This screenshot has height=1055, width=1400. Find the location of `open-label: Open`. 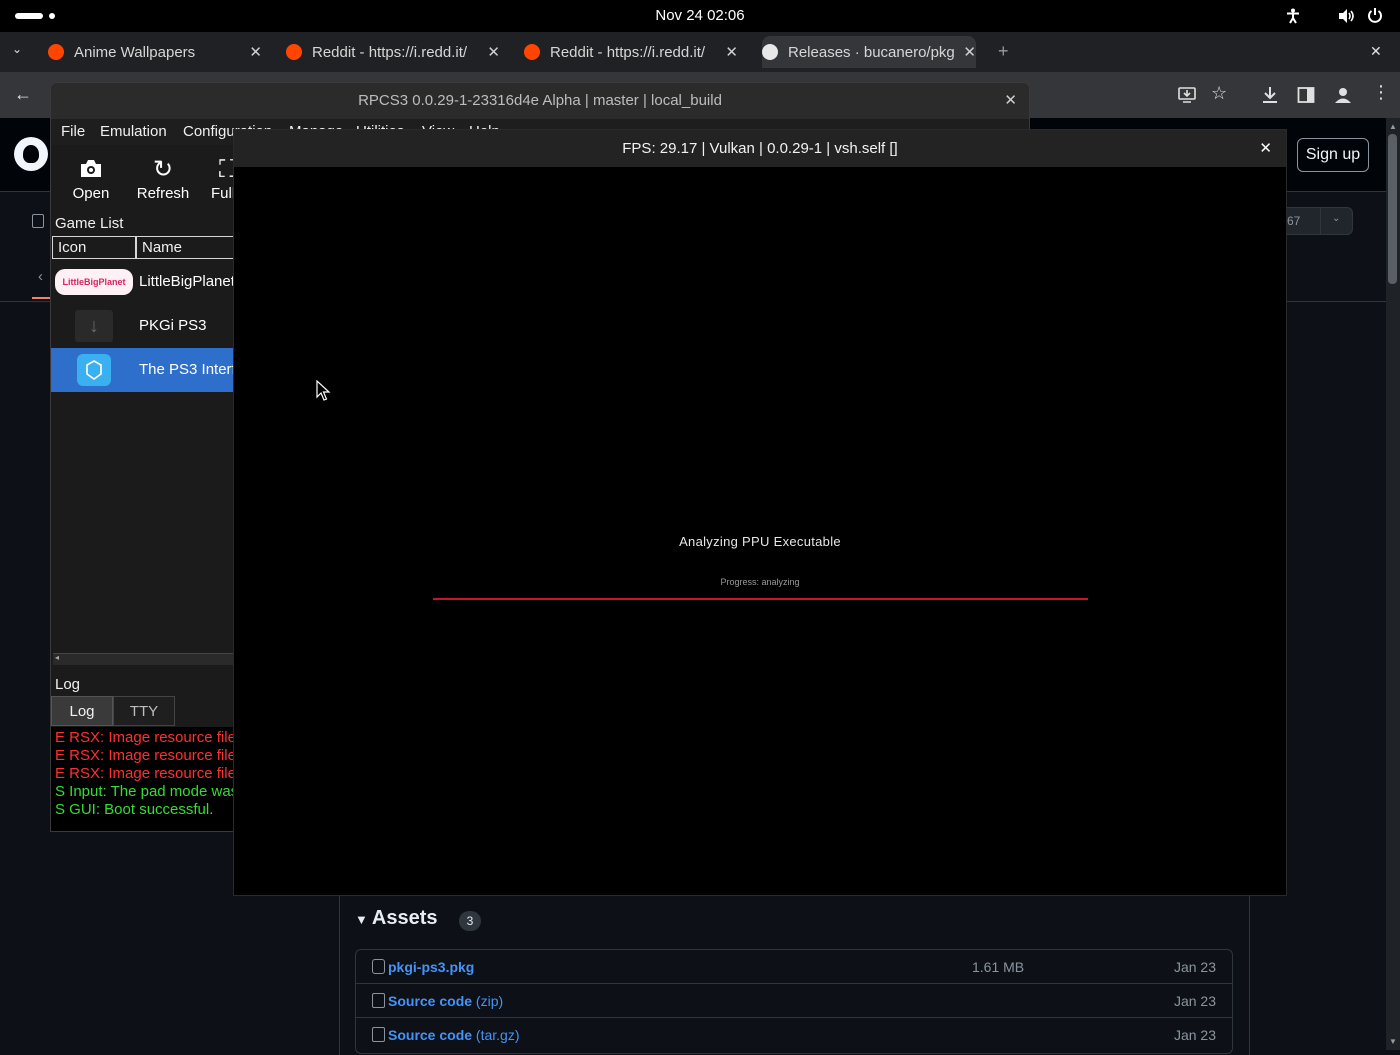

open-label: Open is located at coordinates (91, 193).